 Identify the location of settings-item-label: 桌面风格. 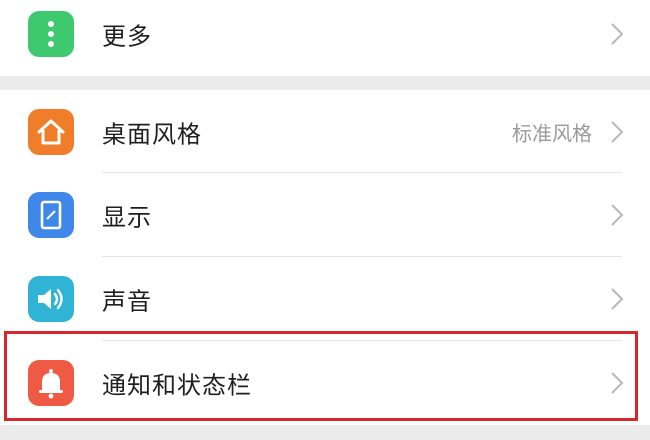
(152, 134).